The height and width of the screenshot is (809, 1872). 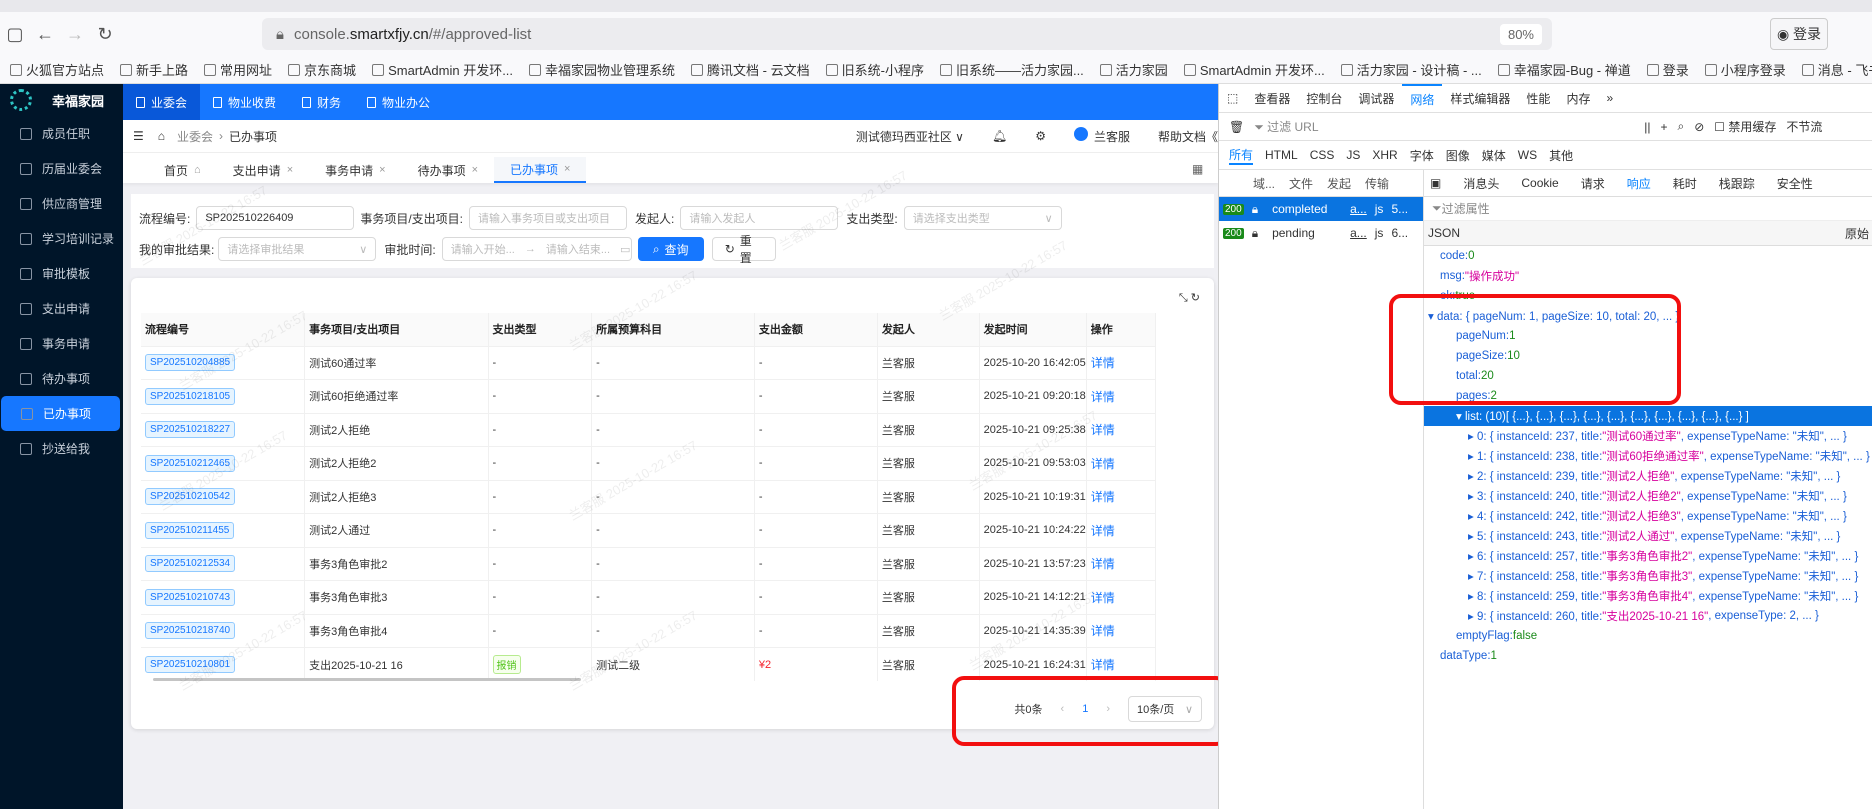 I want to click on json-line: pages: 2, so click(x=1648, y=396).